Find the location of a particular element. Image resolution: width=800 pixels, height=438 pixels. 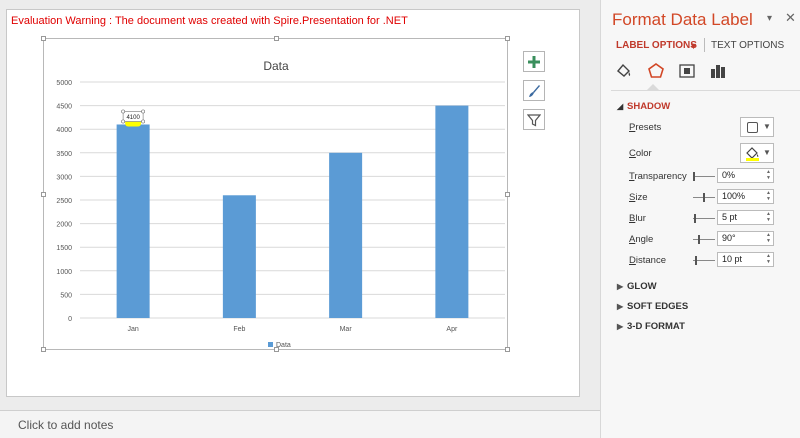

color-label-text: Color is located at coordinates (640, 153).